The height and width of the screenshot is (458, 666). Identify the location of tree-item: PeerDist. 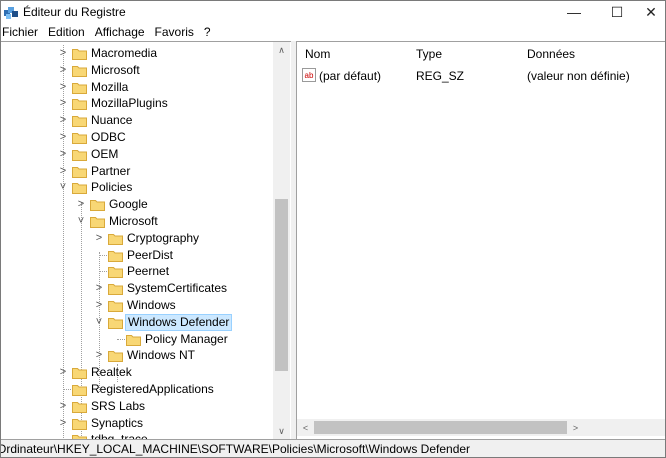
(137, 255).